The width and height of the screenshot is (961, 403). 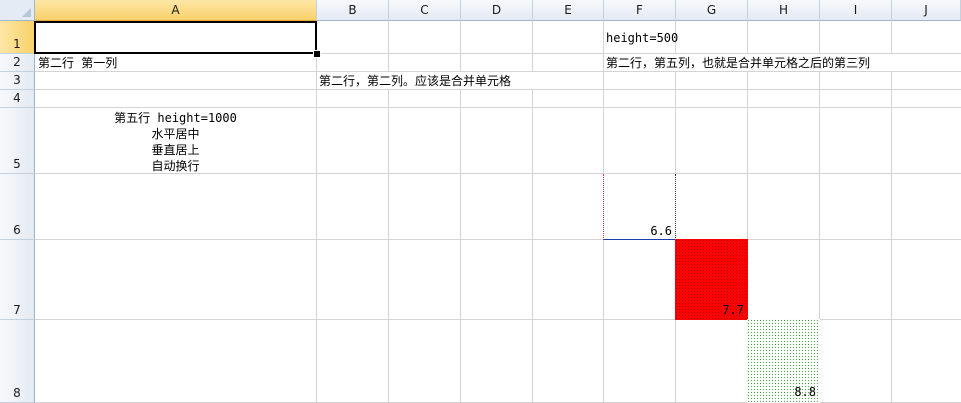 What do you see at coordinates (175, 118) in the screenshot?
I see `cell-a5-line-1: 第五行 height=1000` at bounding box center [175, 118].